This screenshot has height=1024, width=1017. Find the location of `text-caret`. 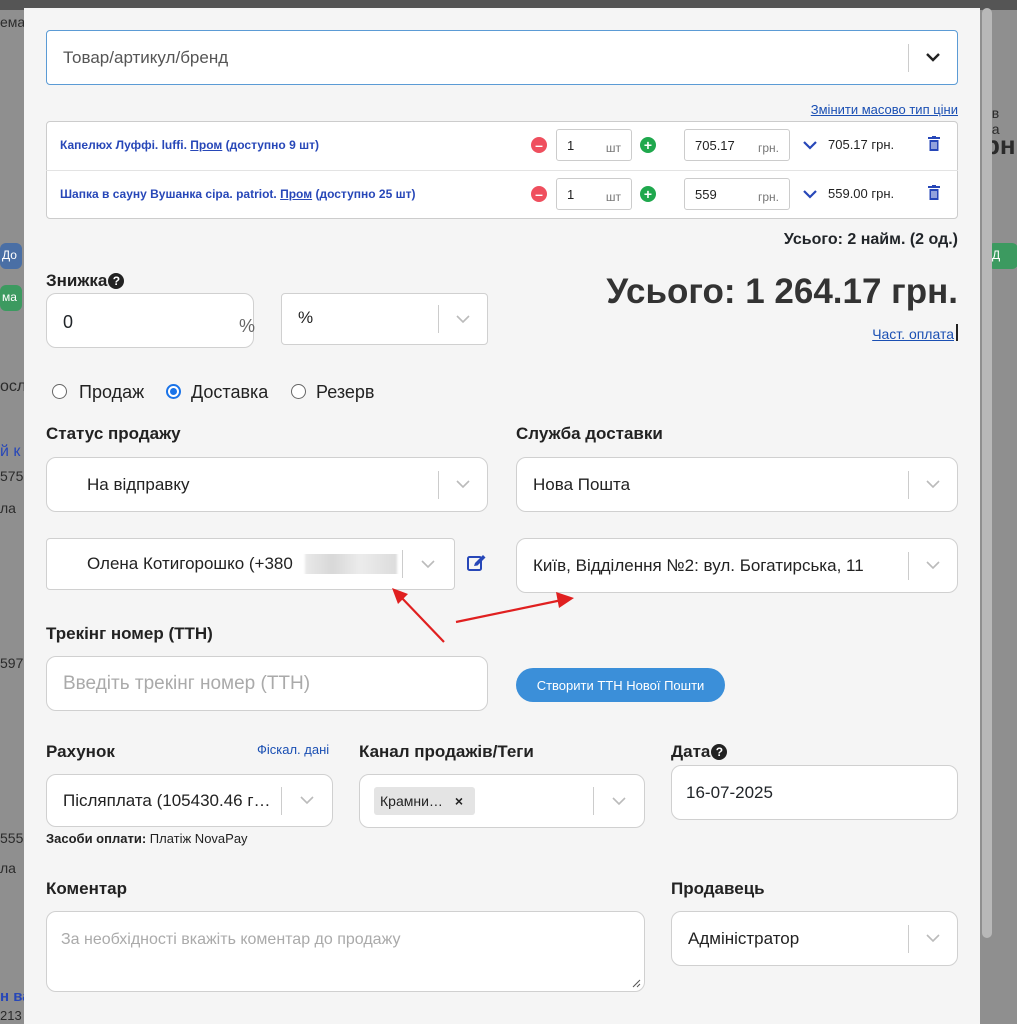

text-caret is located at coordinates (957, 332).